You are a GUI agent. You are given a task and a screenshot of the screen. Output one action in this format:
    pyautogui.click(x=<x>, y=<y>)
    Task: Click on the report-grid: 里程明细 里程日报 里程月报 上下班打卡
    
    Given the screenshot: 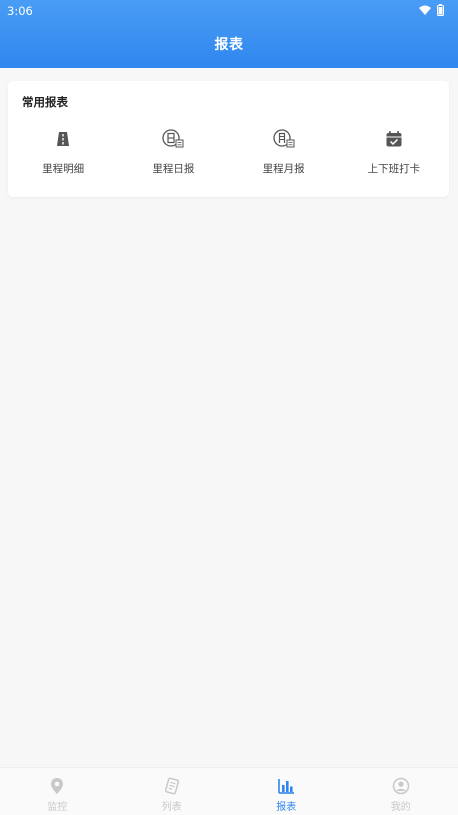 What is the action you would take?
    pyautogui.click(x=228, y=152)
    